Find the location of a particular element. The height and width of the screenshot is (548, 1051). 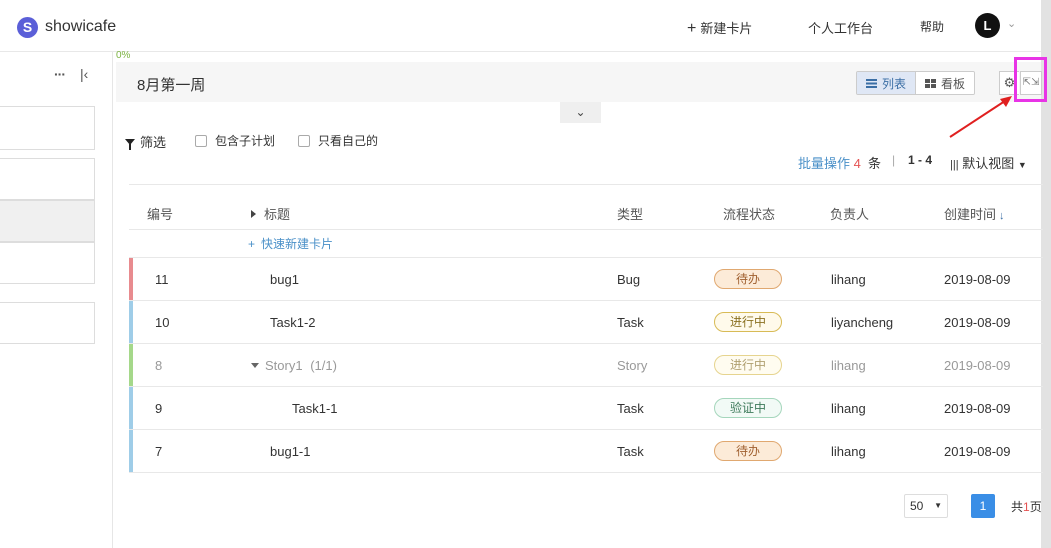

table-row: 7 bug1-1 Task 待办 lihang 2019-08-09 is located at coordinates (586, 451).